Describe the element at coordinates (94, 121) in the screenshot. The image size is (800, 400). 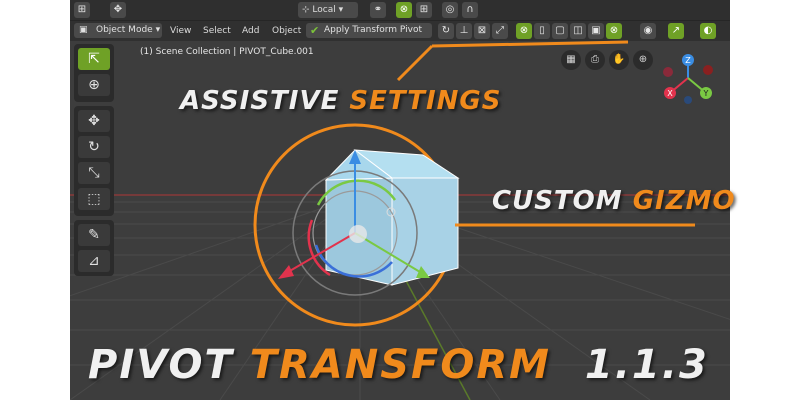
I see `move-icon: ✥` at that location.